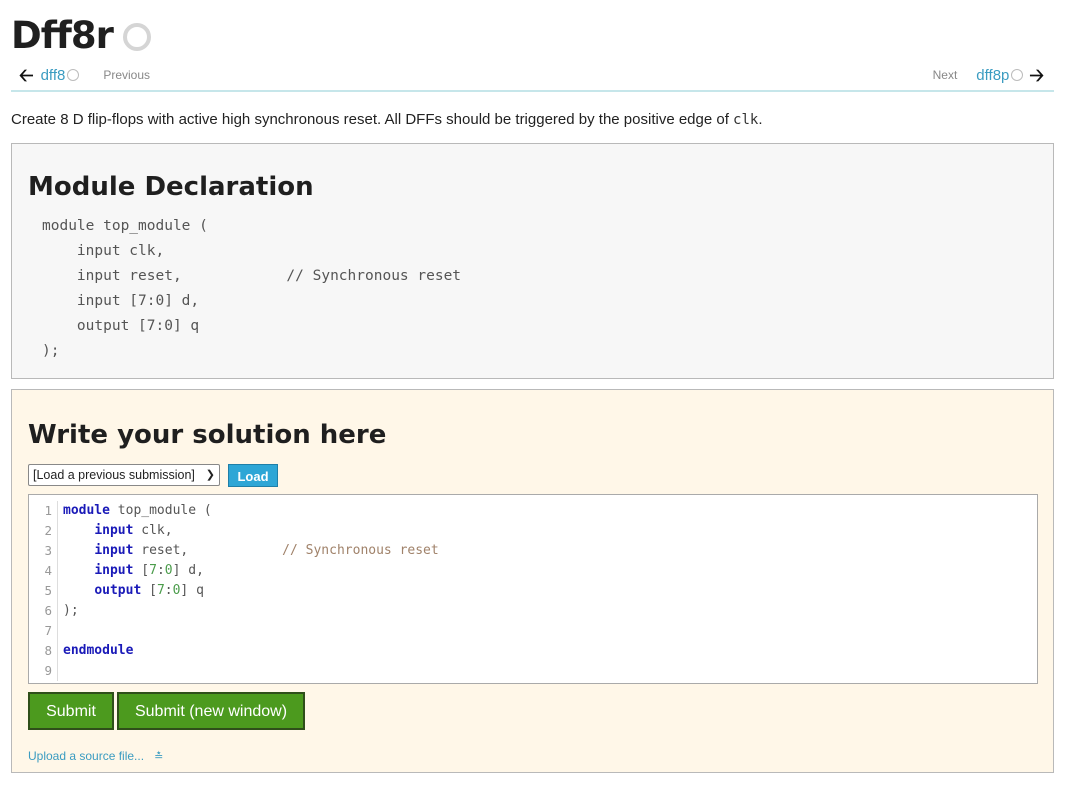 The width and height of the screenshot is (1078, 794). I want to click on line-number: 6, so click(43, 611).